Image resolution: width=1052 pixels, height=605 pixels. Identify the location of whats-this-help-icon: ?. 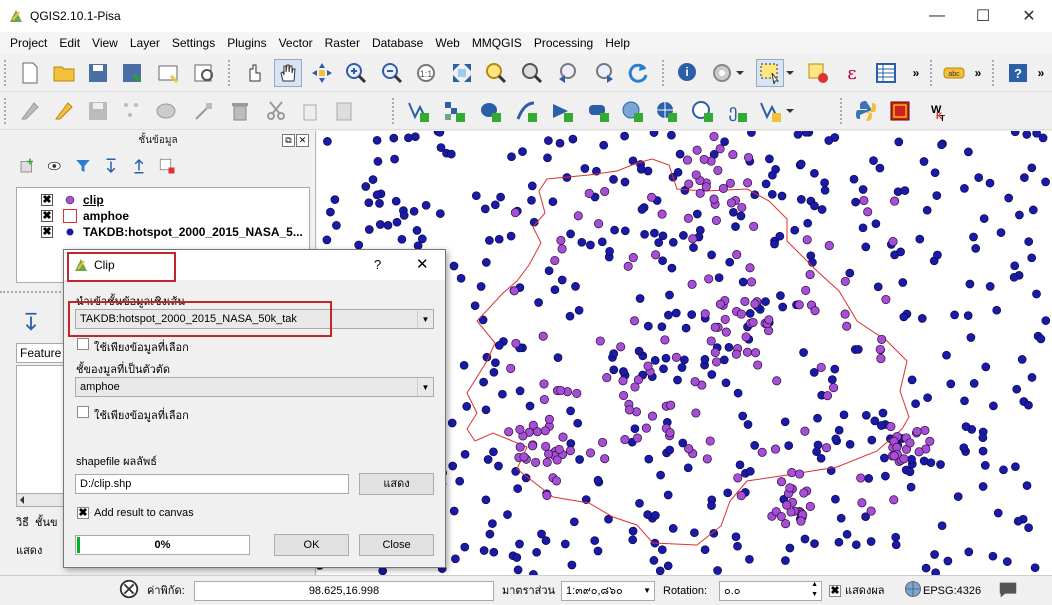
(1018, 73).